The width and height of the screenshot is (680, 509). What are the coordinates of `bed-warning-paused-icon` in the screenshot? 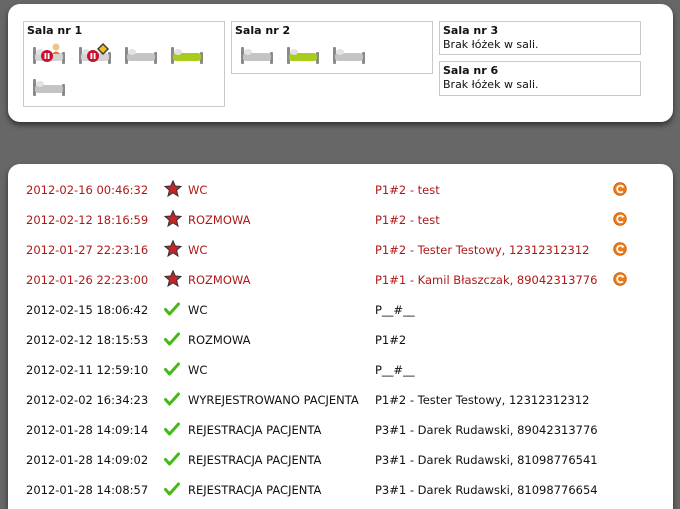 It's located at (95, 54).